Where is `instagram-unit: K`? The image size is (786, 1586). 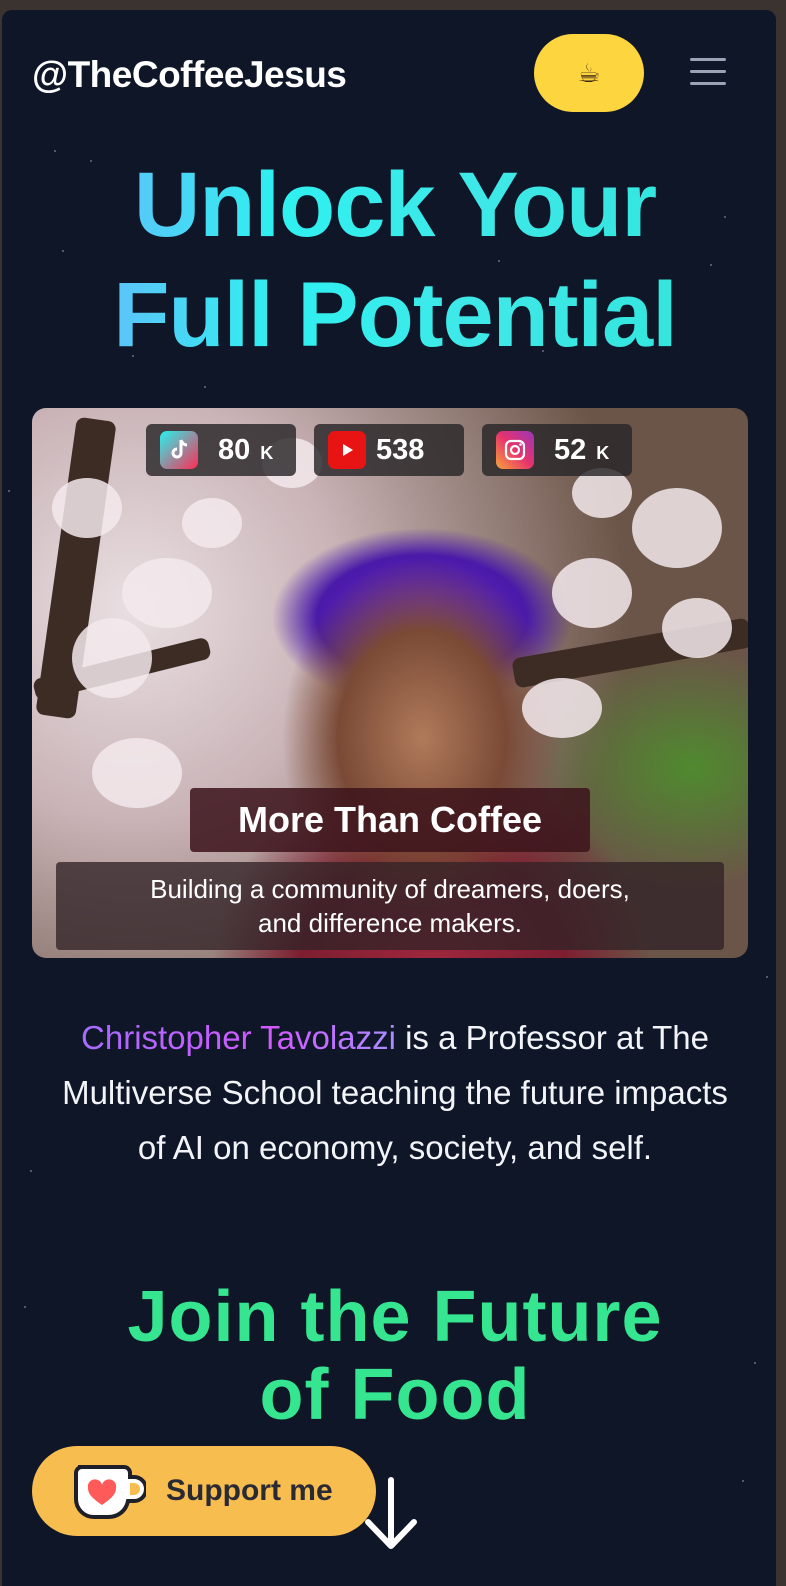
instagram-unit: K is located at coordinates (603, 452).